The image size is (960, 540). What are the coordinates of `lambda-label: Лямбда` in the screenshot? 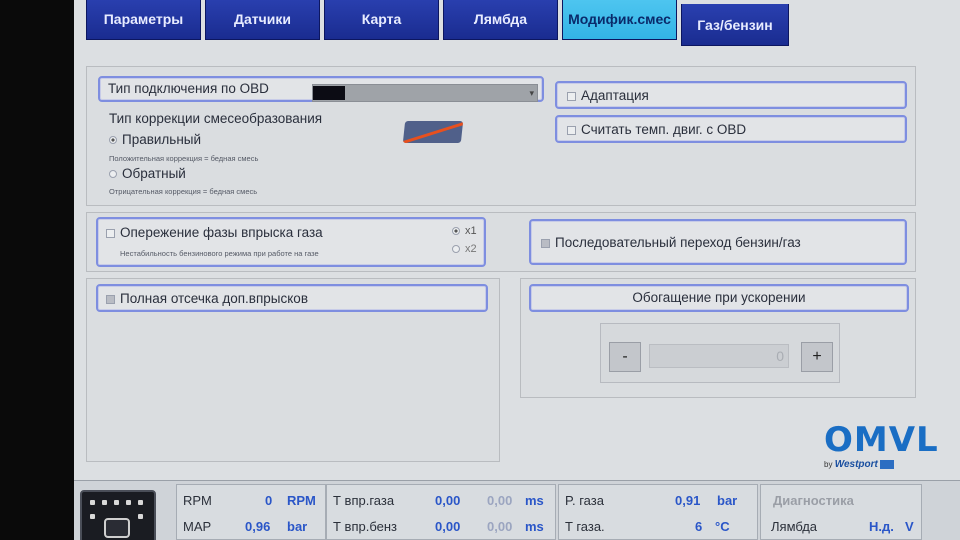 It's located at (794, 526).